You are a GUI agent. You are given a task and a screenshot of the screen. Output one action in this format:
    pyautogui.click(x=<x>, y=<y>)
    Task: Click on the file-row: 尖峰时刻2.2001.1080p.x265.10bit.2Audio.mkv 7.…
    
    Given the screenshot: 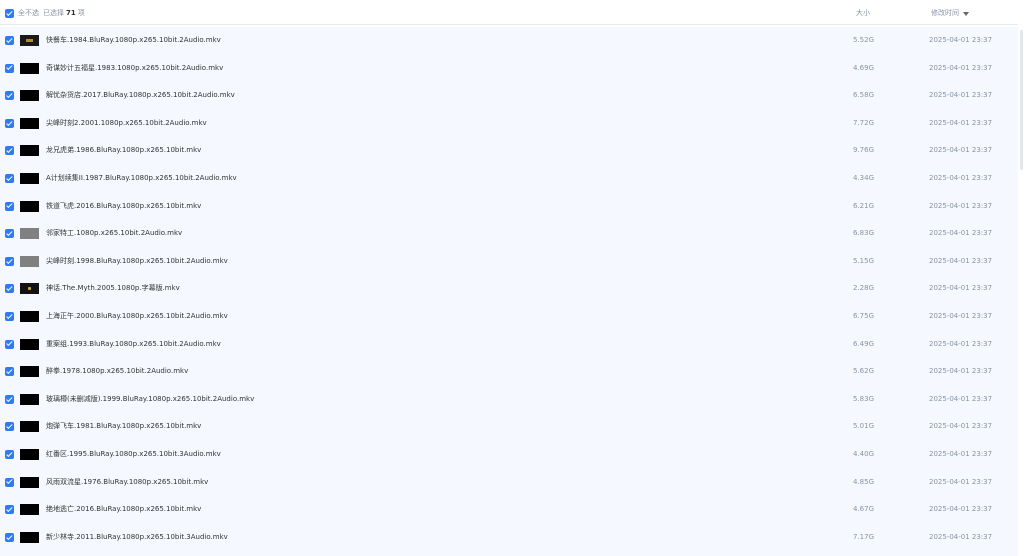 What is the action you would take?
    pyautogui.click(x=509, y=124)
    